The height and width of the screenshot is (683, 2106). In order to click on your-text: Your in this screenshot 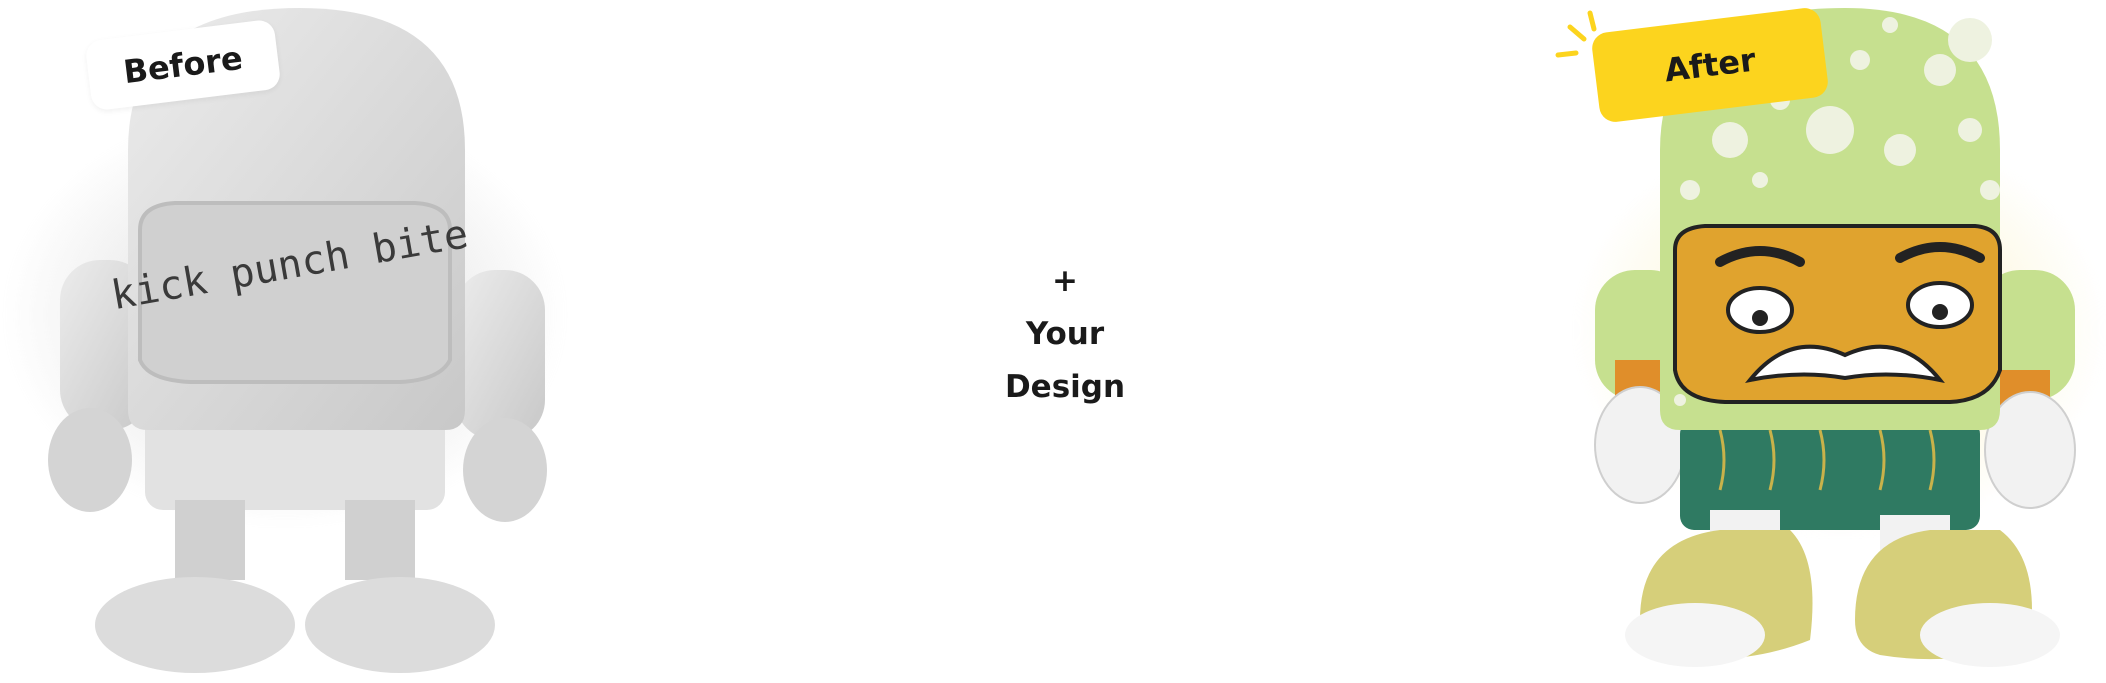, I will do `click(1065, 334)`.